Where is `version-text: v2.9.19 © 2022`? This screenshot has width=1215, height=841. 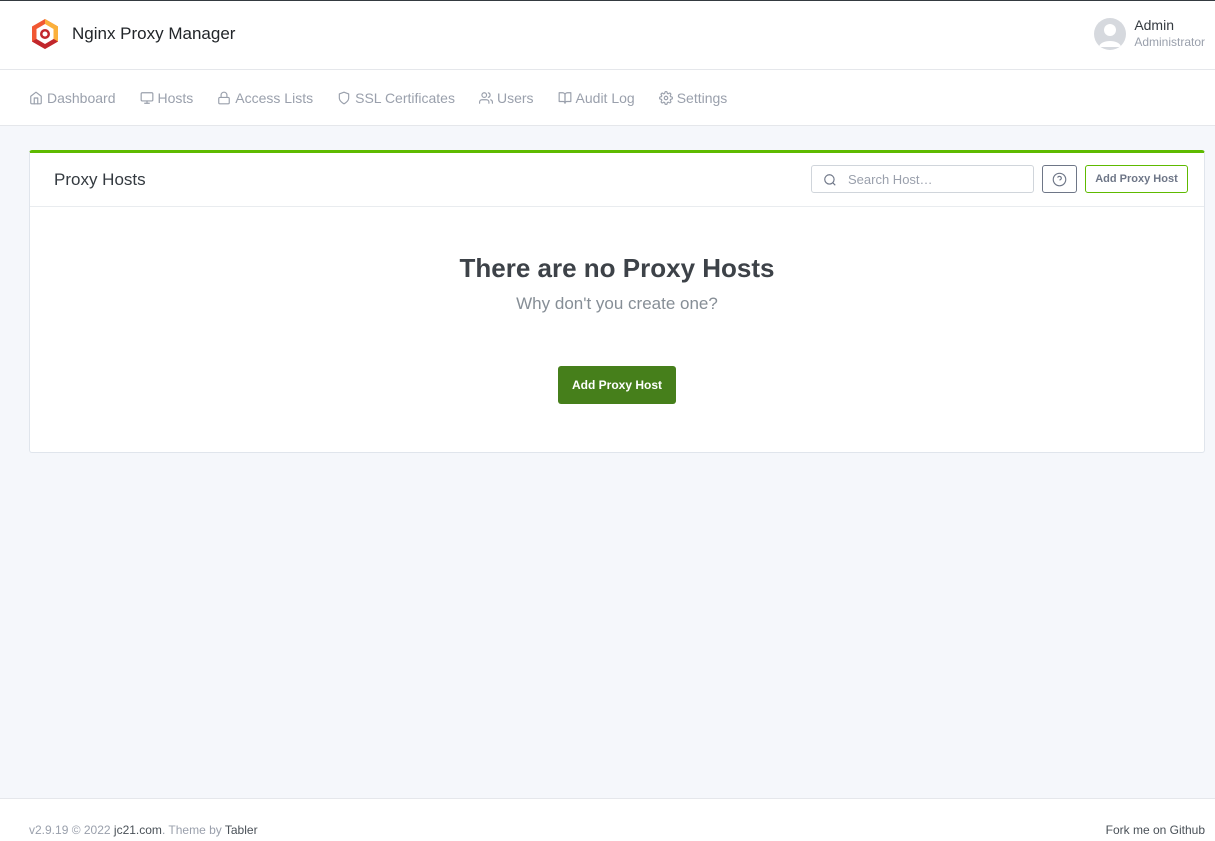 version-text: v2.9.19 © 2022 is located at coordinates (71, 830).